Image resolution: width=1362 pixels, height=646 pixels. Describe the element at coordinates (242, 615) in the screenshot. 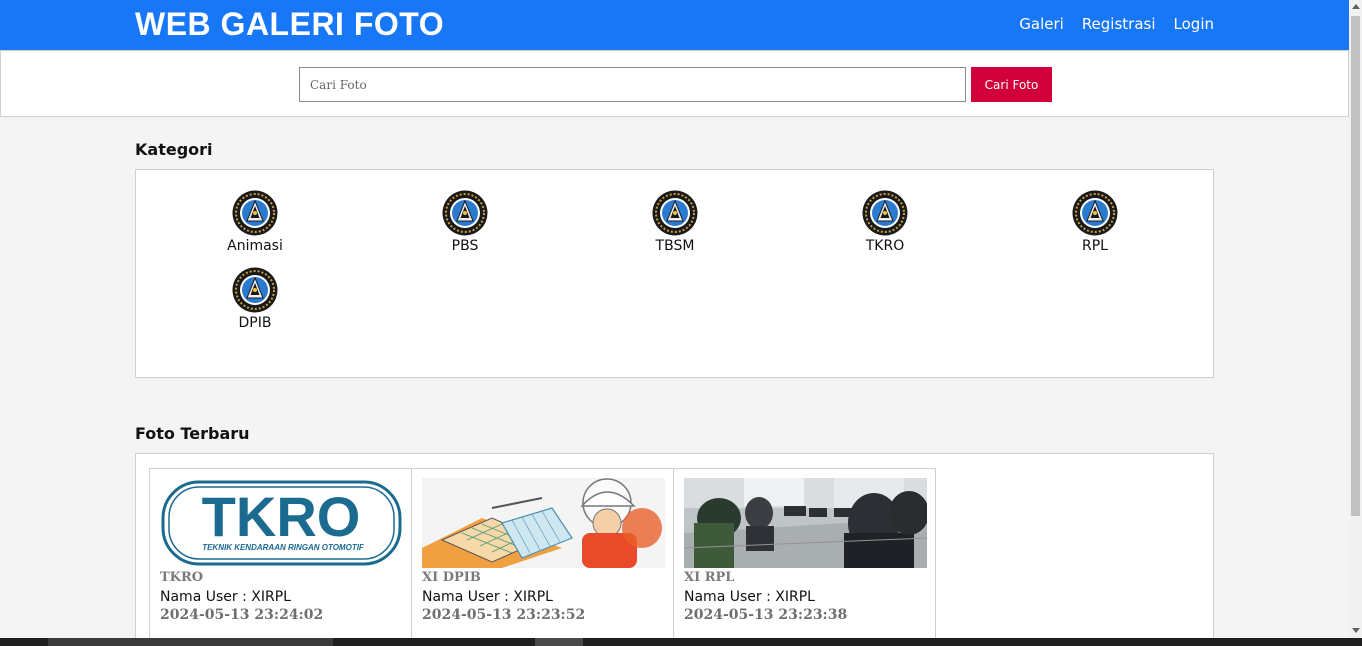

I see `photo-date: 2024-05-13 23:24:02` at that location.